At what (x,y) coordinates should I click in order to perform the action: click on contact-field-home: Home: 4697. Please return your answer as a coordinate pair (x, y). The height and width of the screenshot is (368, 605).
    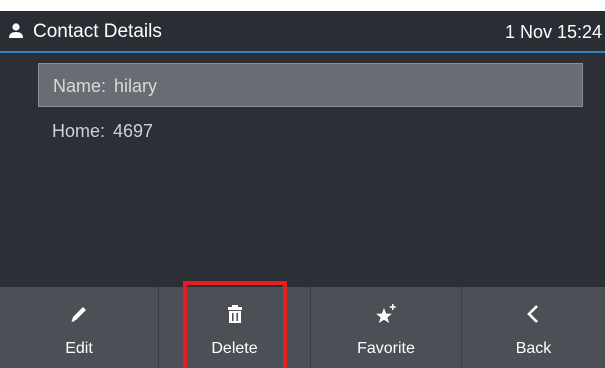
    Looking at the image, I should click on (310, 131).